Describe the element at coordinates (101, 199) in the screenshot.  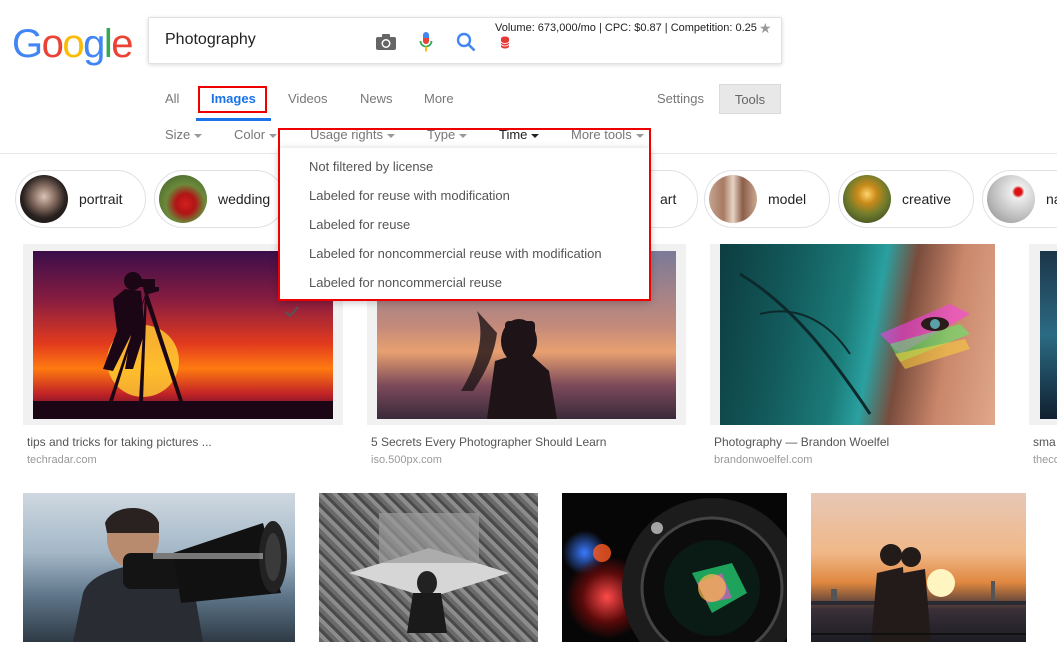
I see `chip-label: portrait` at that location.